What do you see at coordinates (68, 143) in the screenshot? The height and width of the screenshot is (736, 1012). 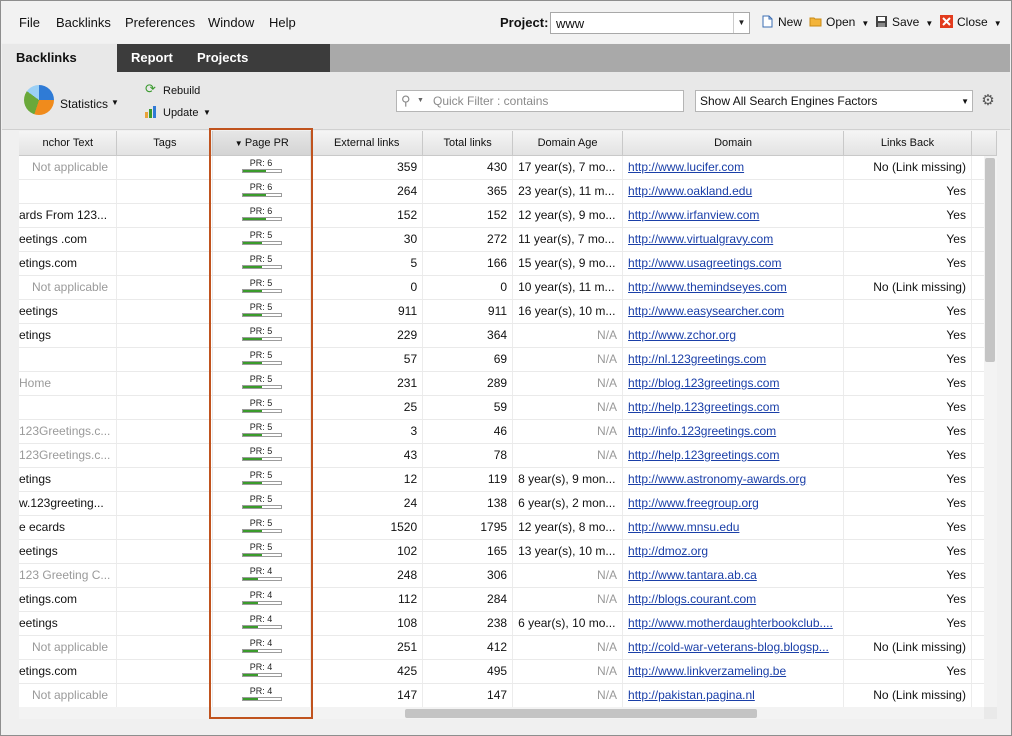 I see `column-anchor-text: nchor Text` at bounding box center [68, 143].